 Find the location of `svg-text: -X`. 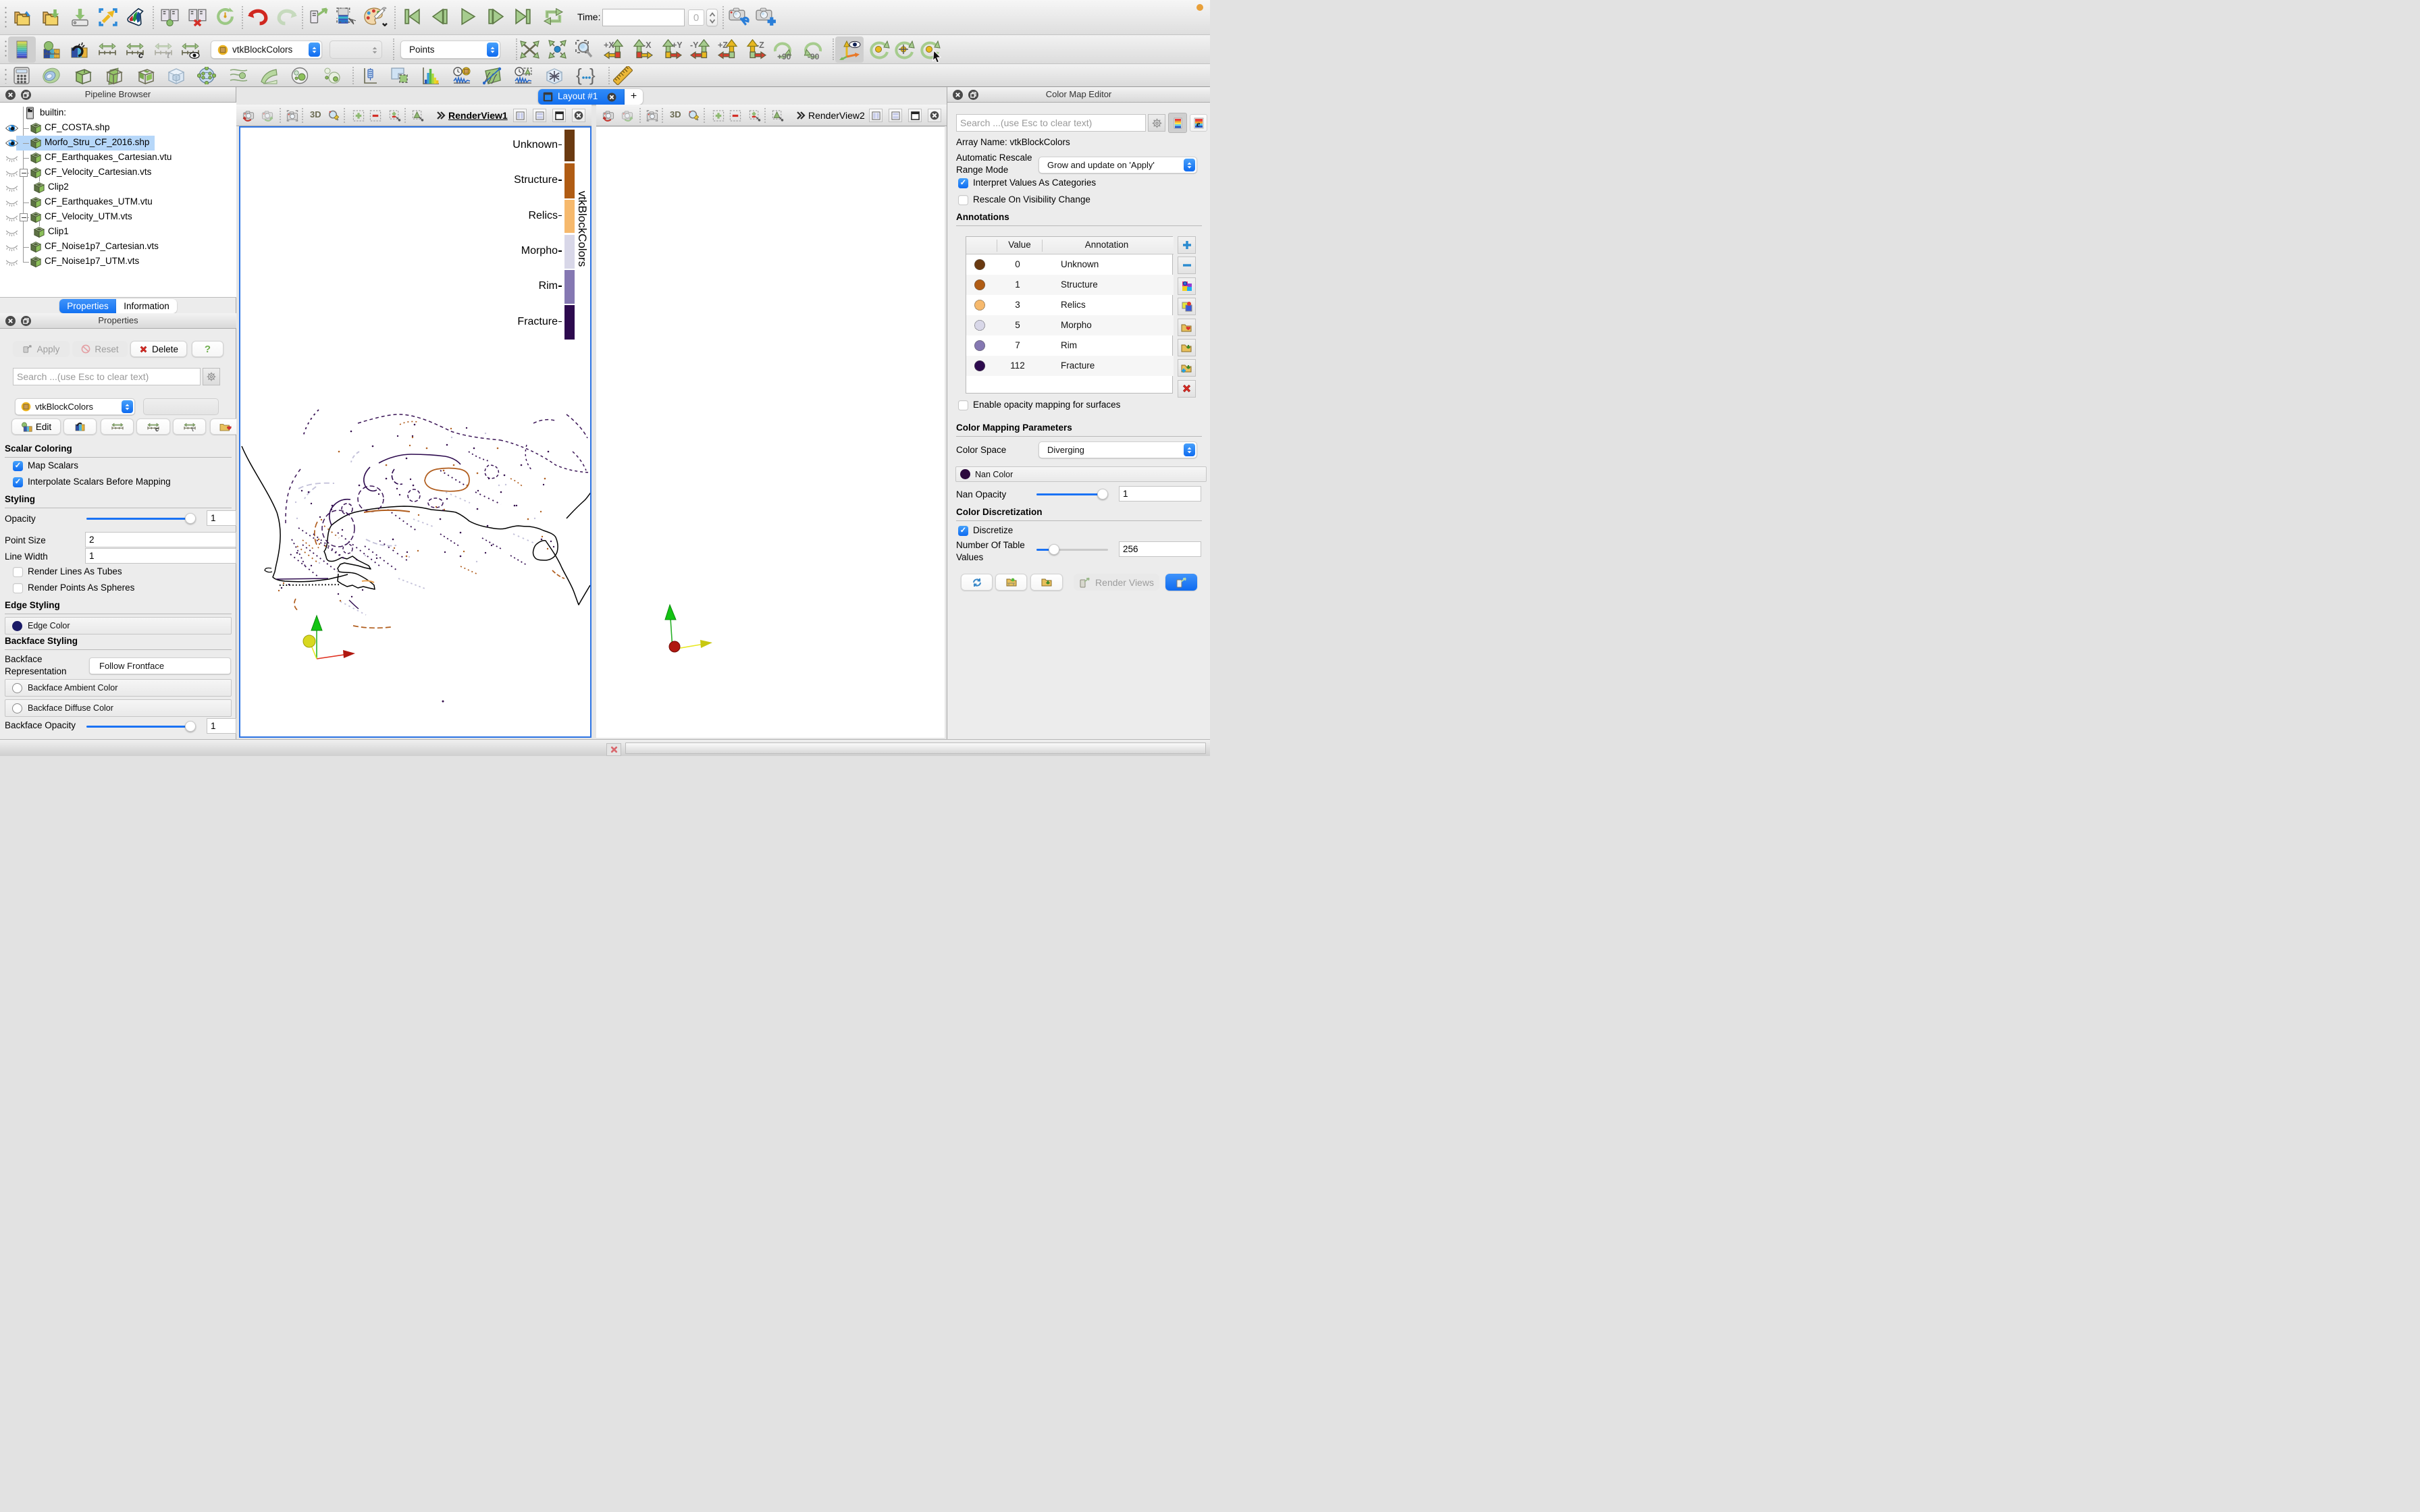

svg-text: -X is located at coordinates (647, 45).